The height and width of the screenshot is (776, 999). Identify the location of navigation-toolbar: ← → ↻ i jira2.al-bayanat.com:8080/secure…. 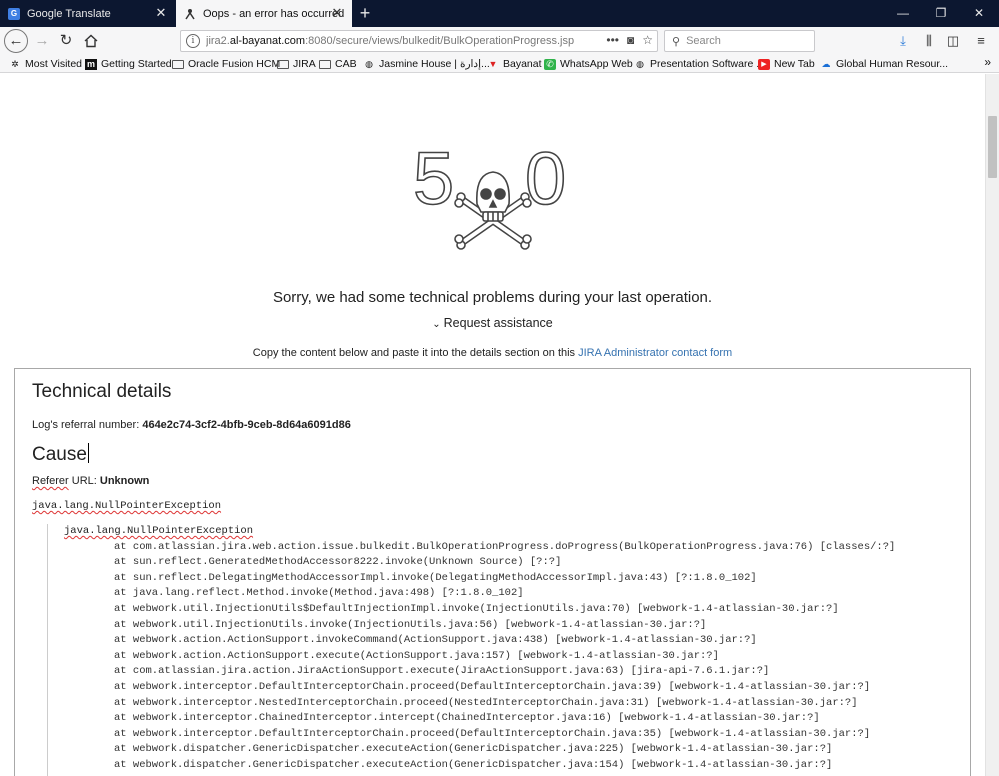
(499, 41).